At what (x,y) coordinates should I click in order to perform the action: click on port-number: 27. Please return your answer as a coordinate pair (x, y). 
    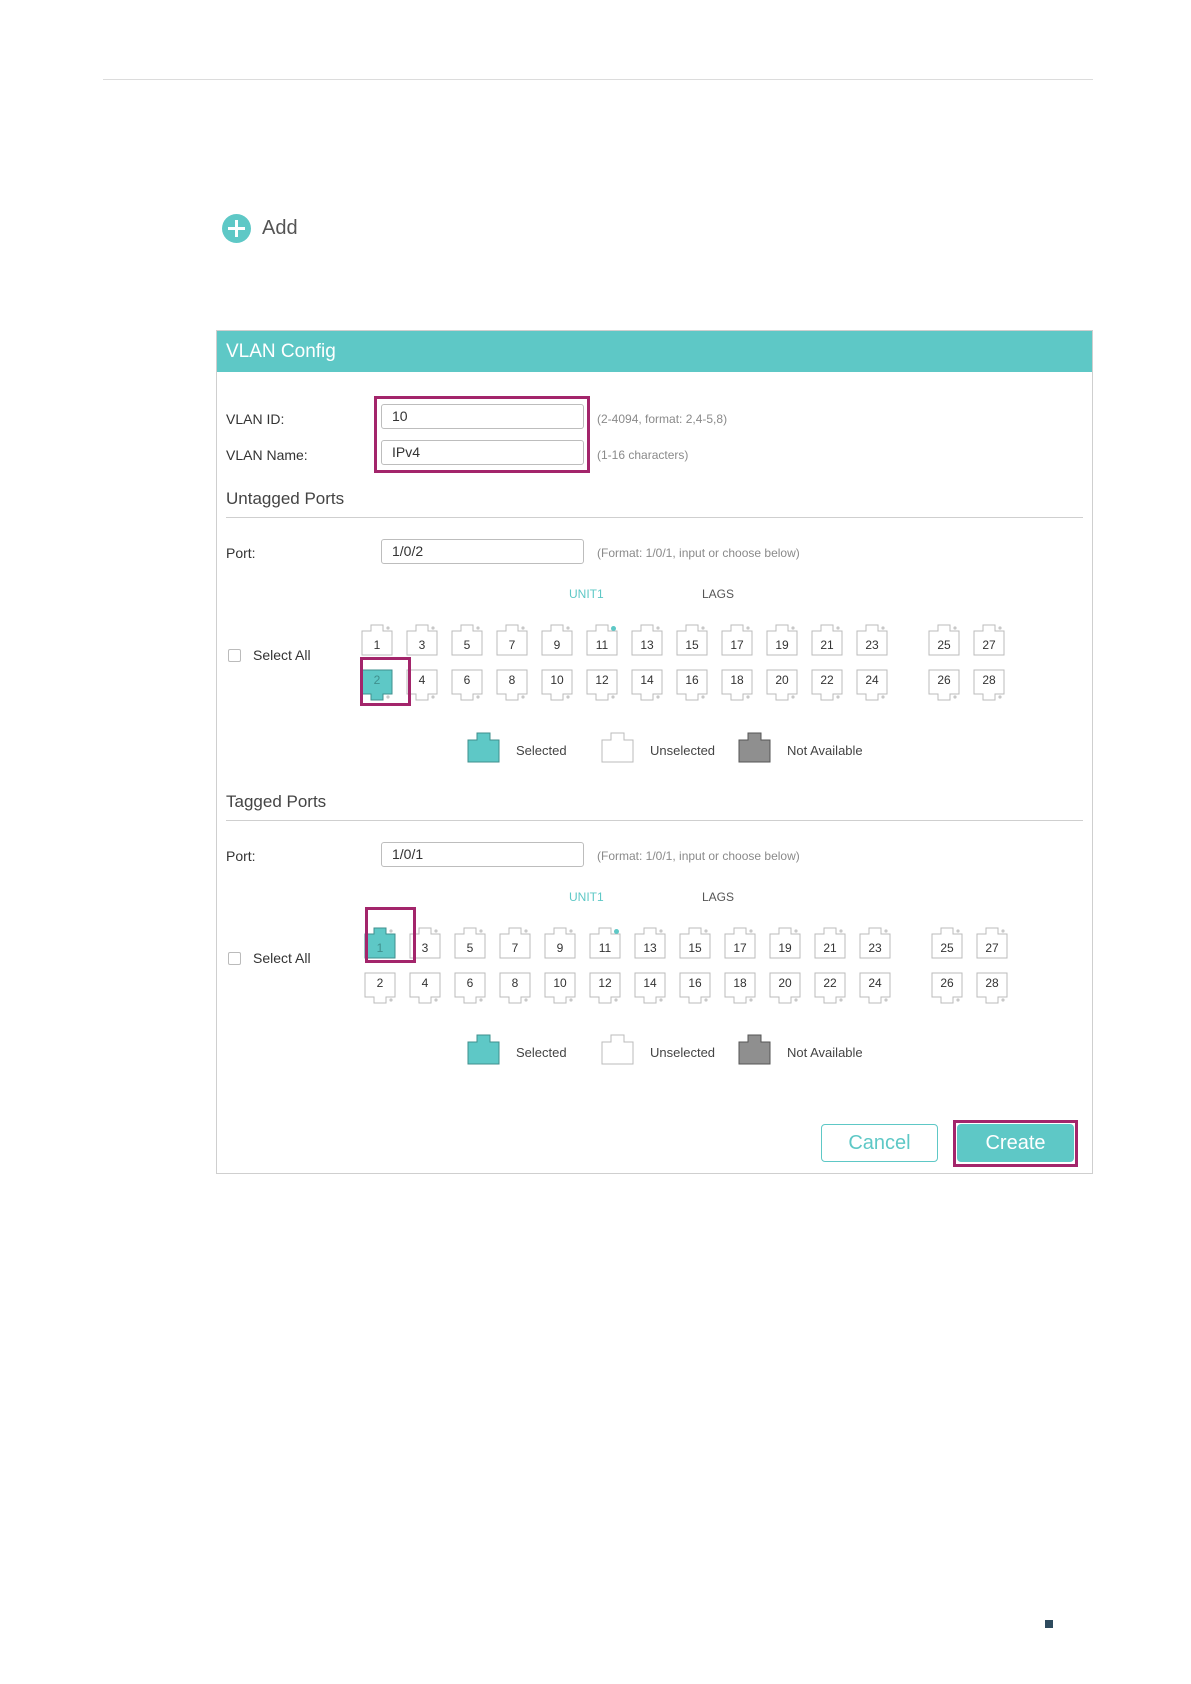
    Looking at the image, I should click on (992, 948).